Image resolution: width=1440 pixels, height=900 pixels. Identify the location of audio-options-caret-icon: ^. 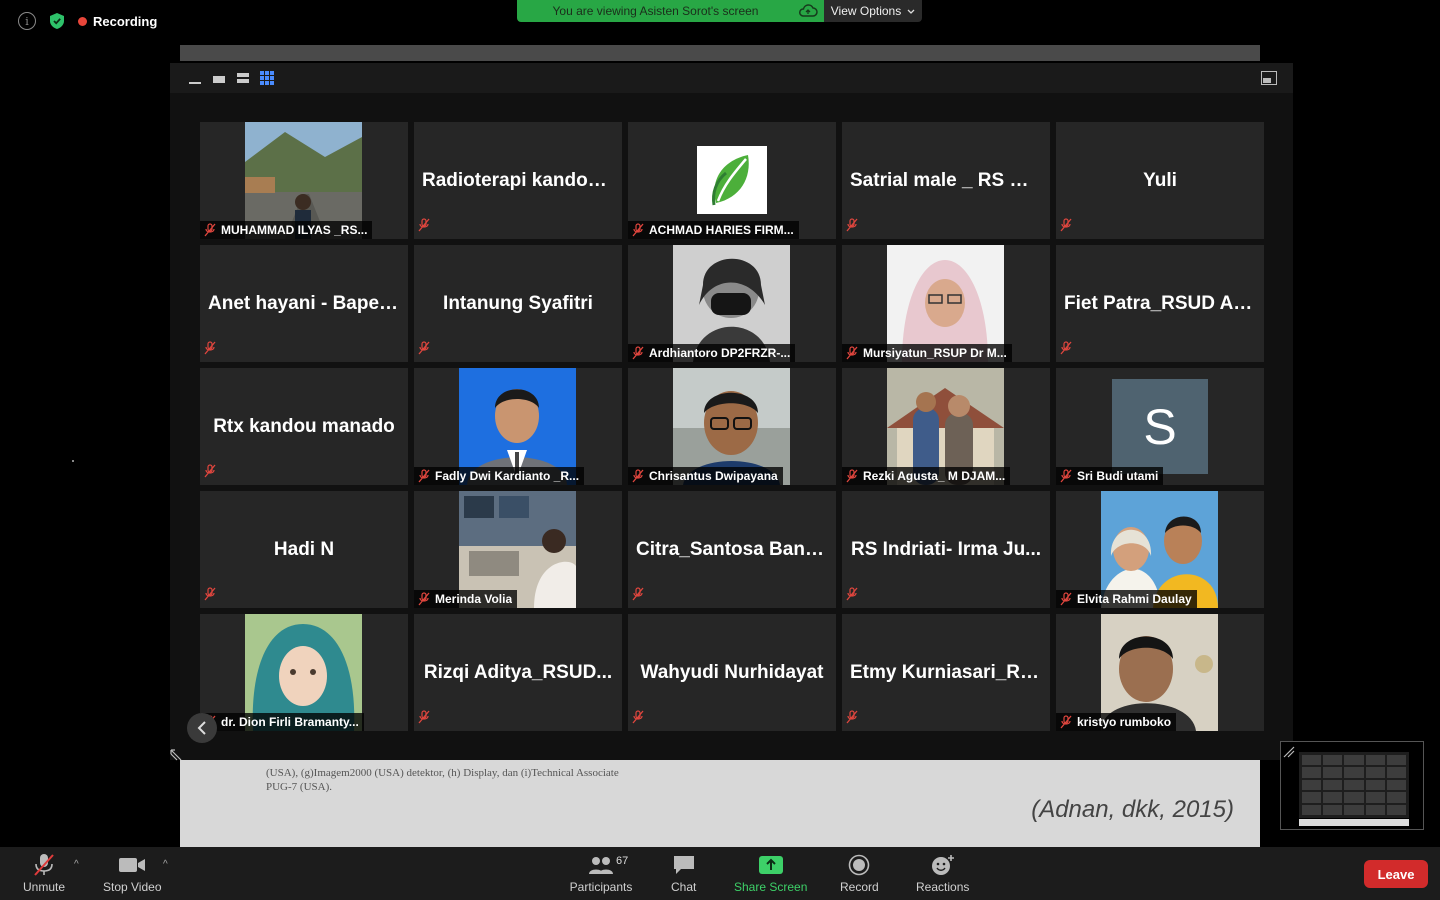
(76, 864).